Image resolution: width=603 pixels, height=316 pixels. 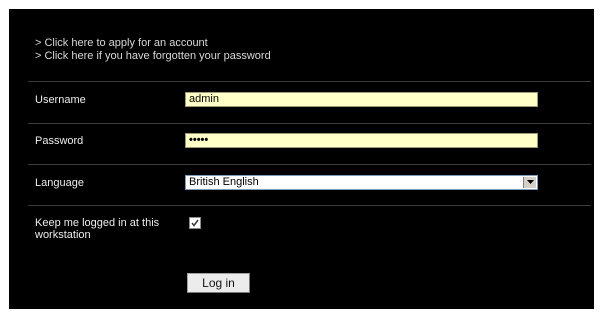 What do you see at coordinates (59, 141) in the screenshot?
I see `password-label: Password` at bounding box center [59, 141].